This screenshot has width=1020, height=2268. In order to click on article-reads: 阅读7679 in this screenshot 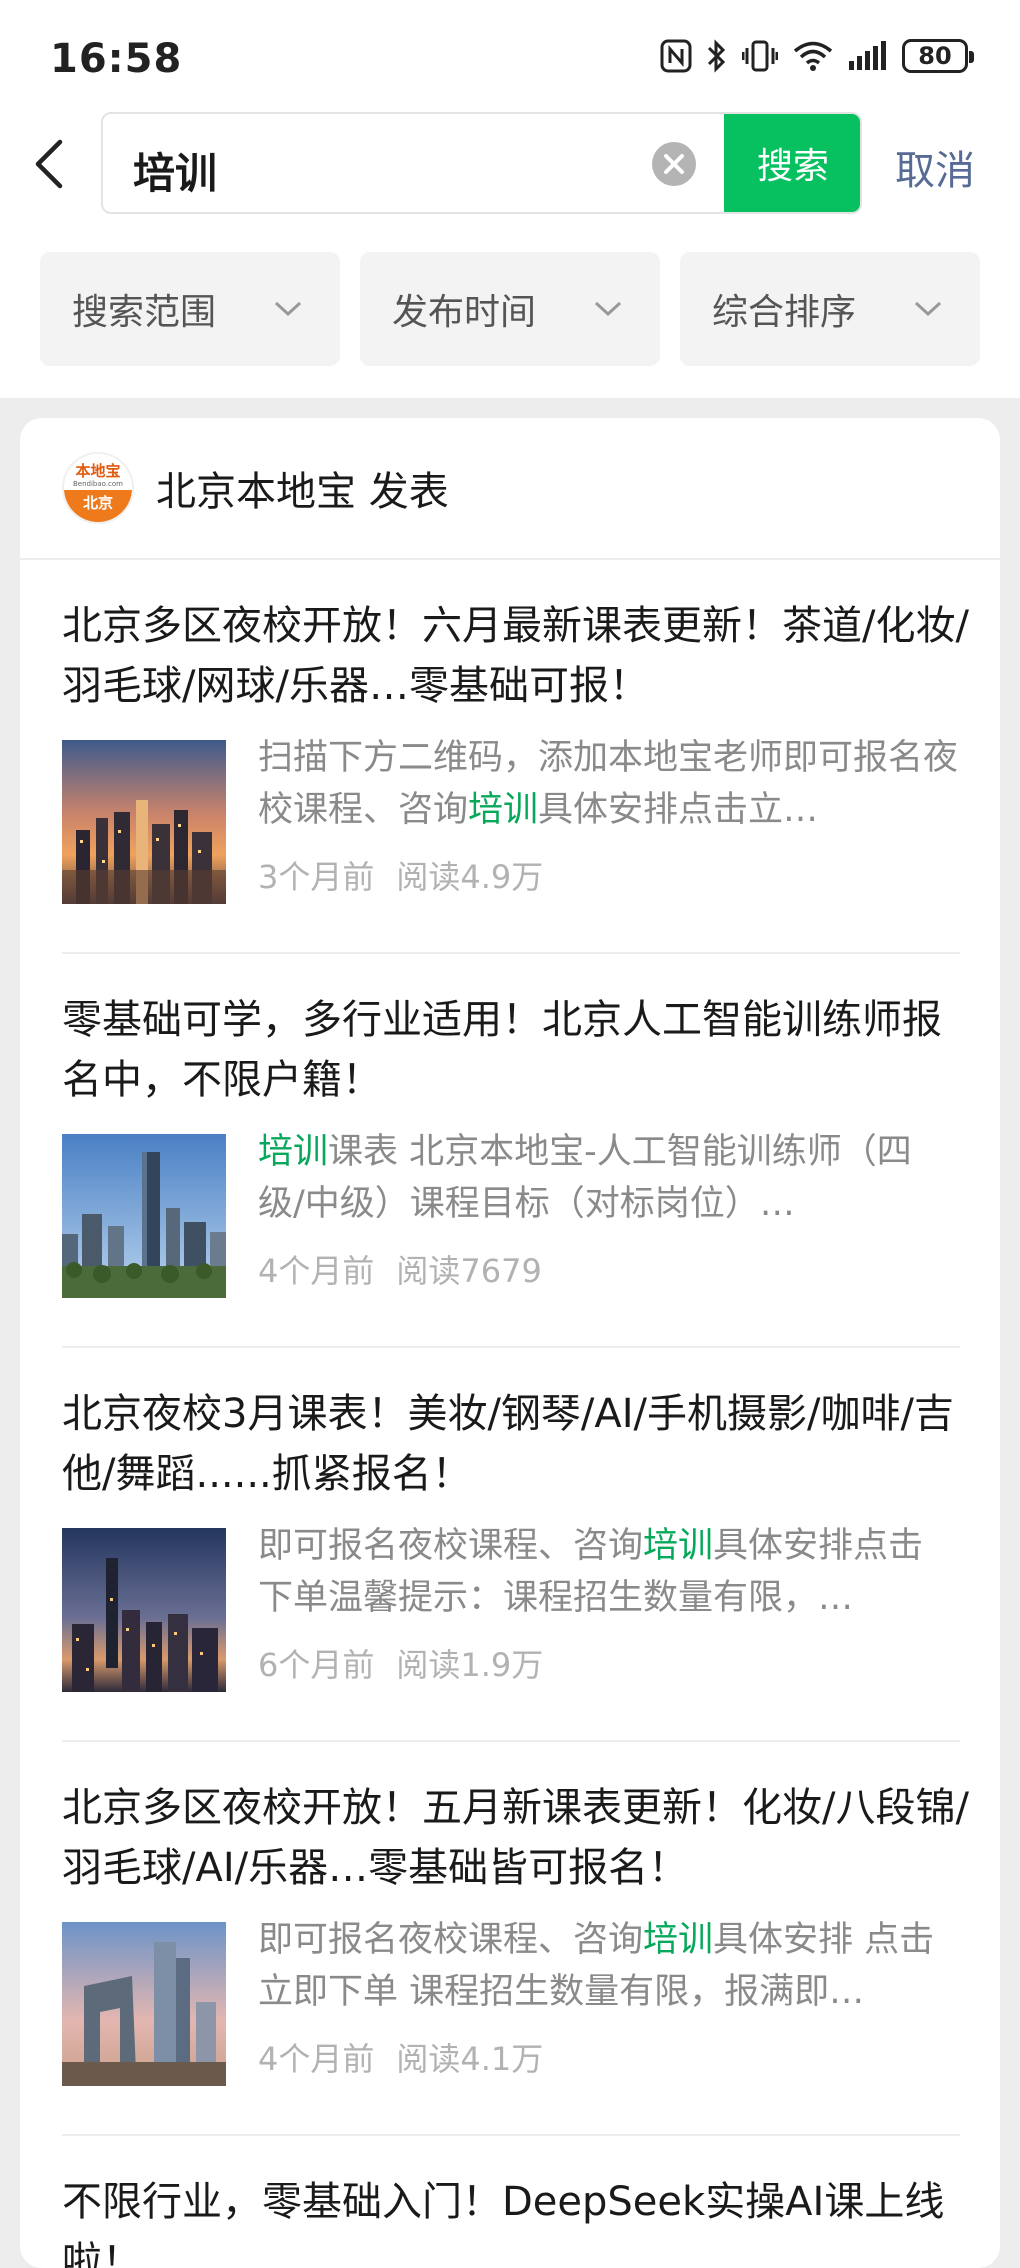, I will do `click(469, 1271)`.